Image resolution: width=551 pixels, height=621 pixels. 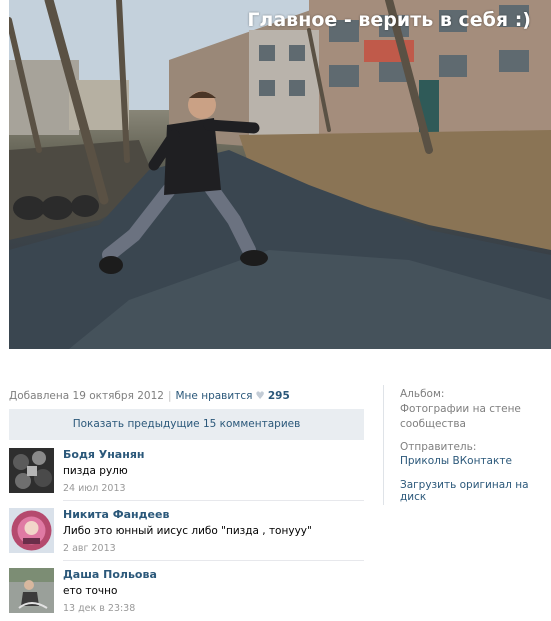 I want to click on download-original-link: Загрузить оригинал на диск, so click(x=475, y=491).